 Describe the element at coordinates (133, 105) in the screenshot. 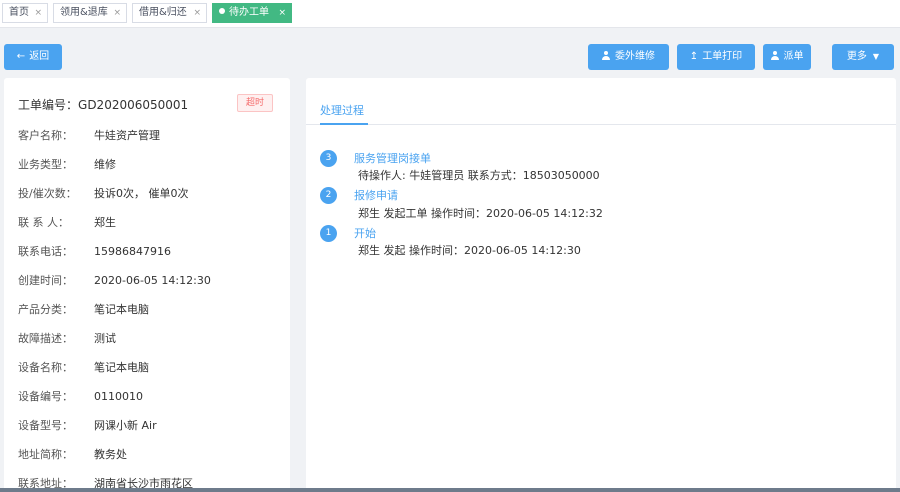

I see `order-number: GD202006050001` at that location.